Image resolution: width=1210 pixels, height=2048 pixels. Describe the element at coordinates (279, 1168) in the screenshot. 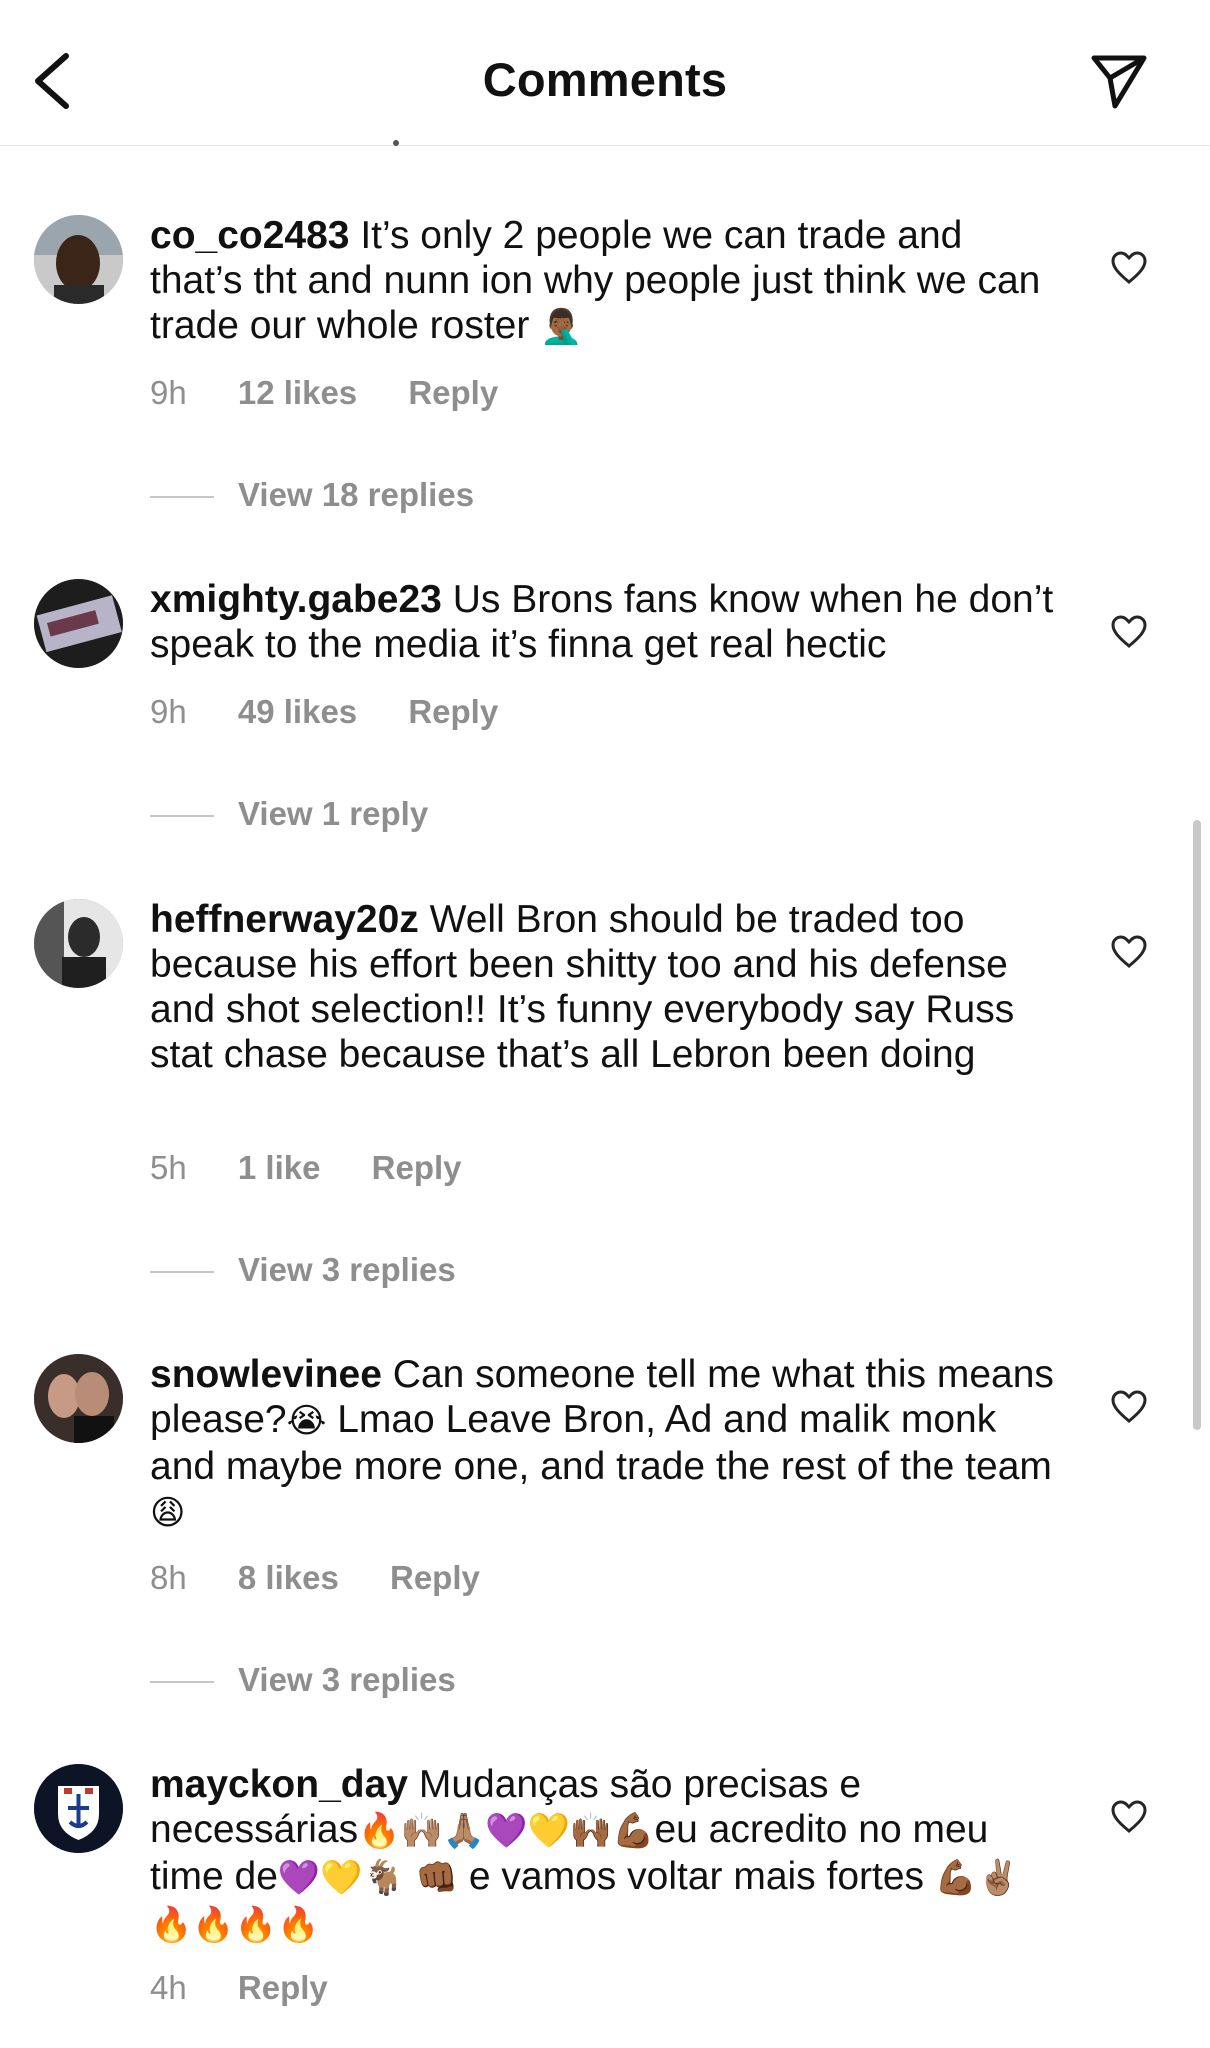

I see `comment-likes: 1 like` at that location.